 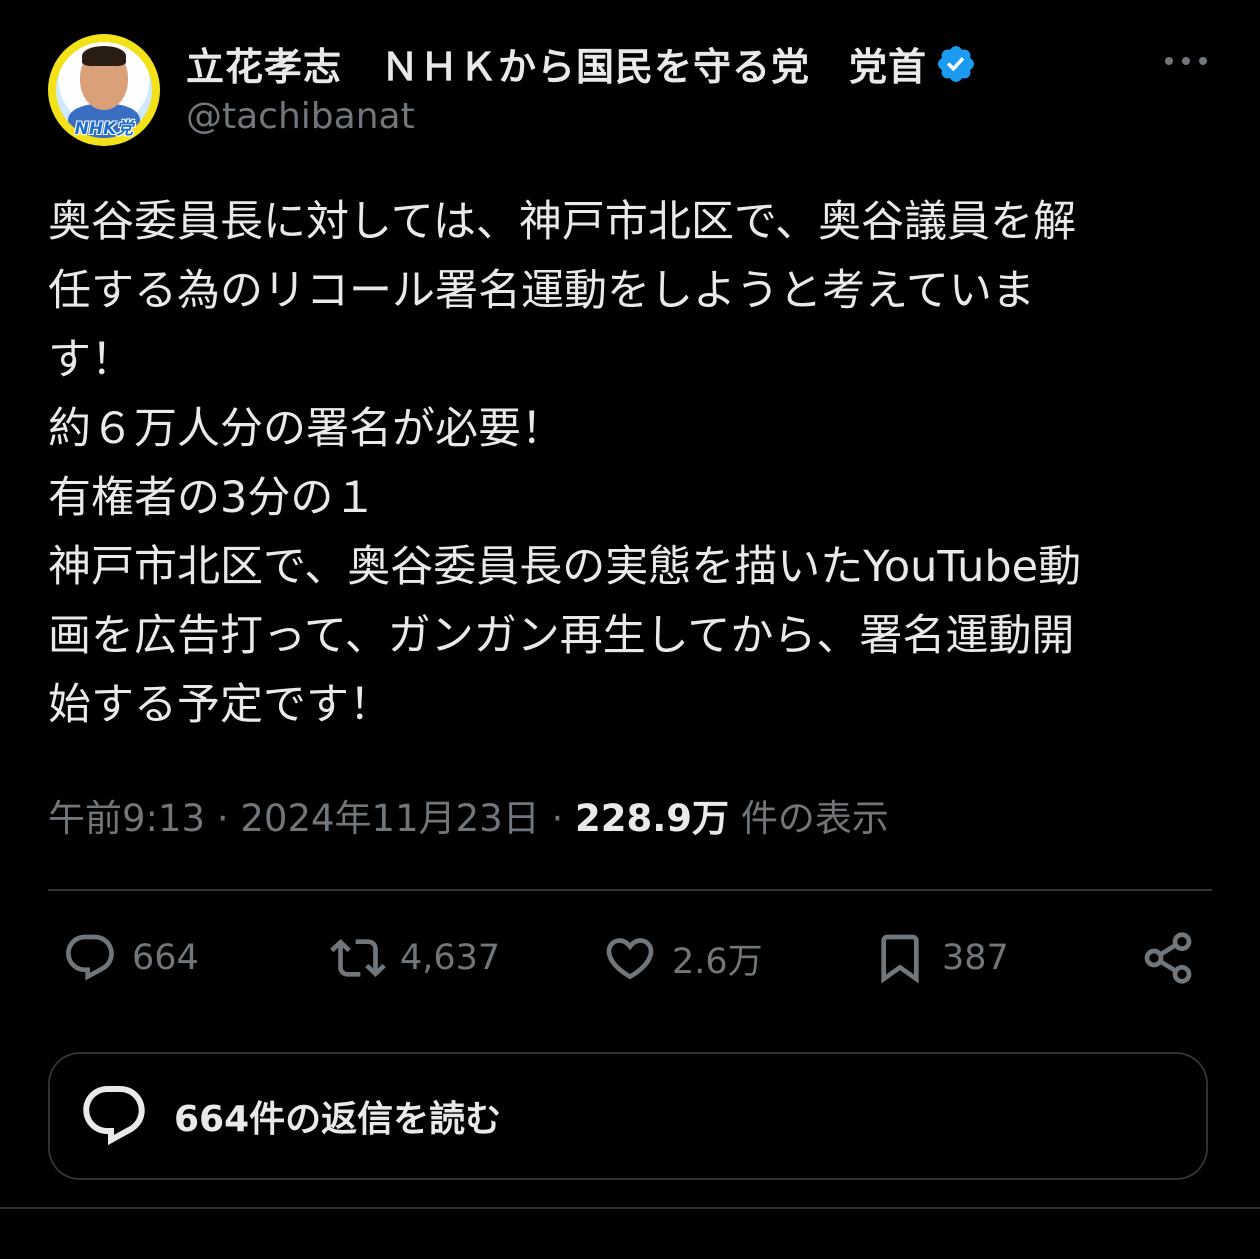 I want to click on author-name-row: 立花孝志 ＮＨＫから国民を守る党 党首, so click(x=581, y=63).